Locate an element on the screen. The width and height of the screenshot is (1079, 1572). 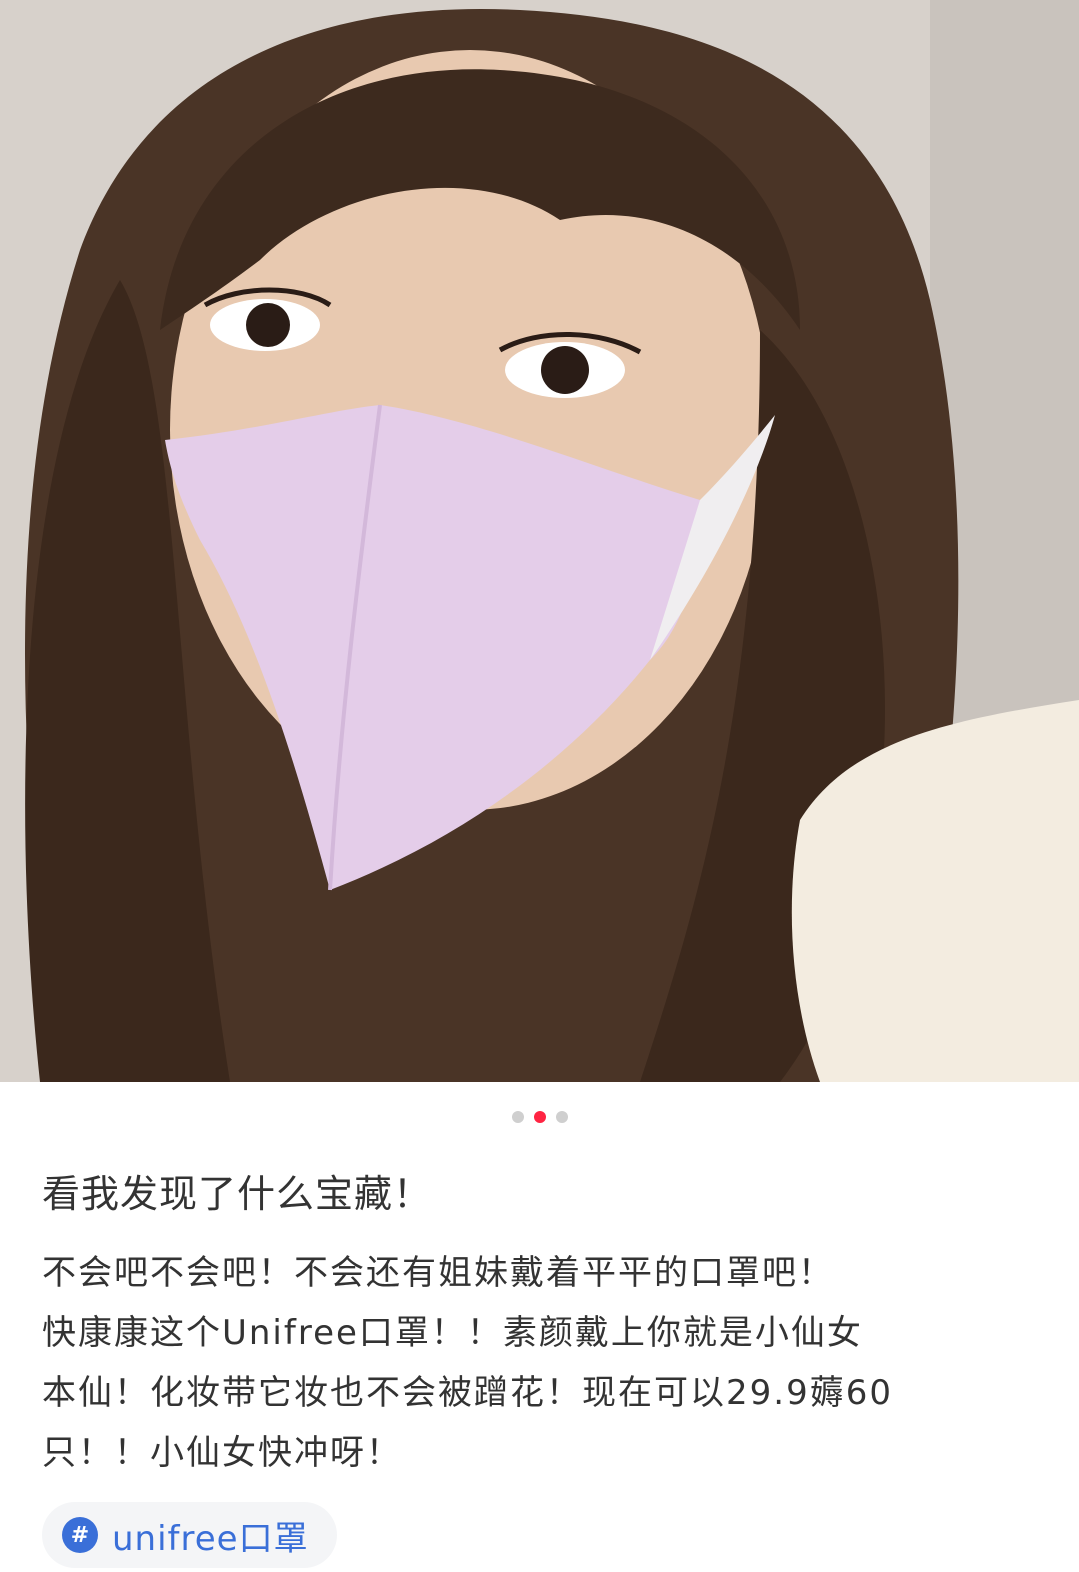
carousel-indicator is located at coordinates (539, 1117).